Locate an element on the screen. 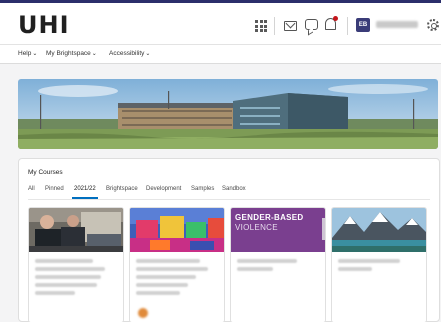  tab-all: All is located at coordinates (31, 189).